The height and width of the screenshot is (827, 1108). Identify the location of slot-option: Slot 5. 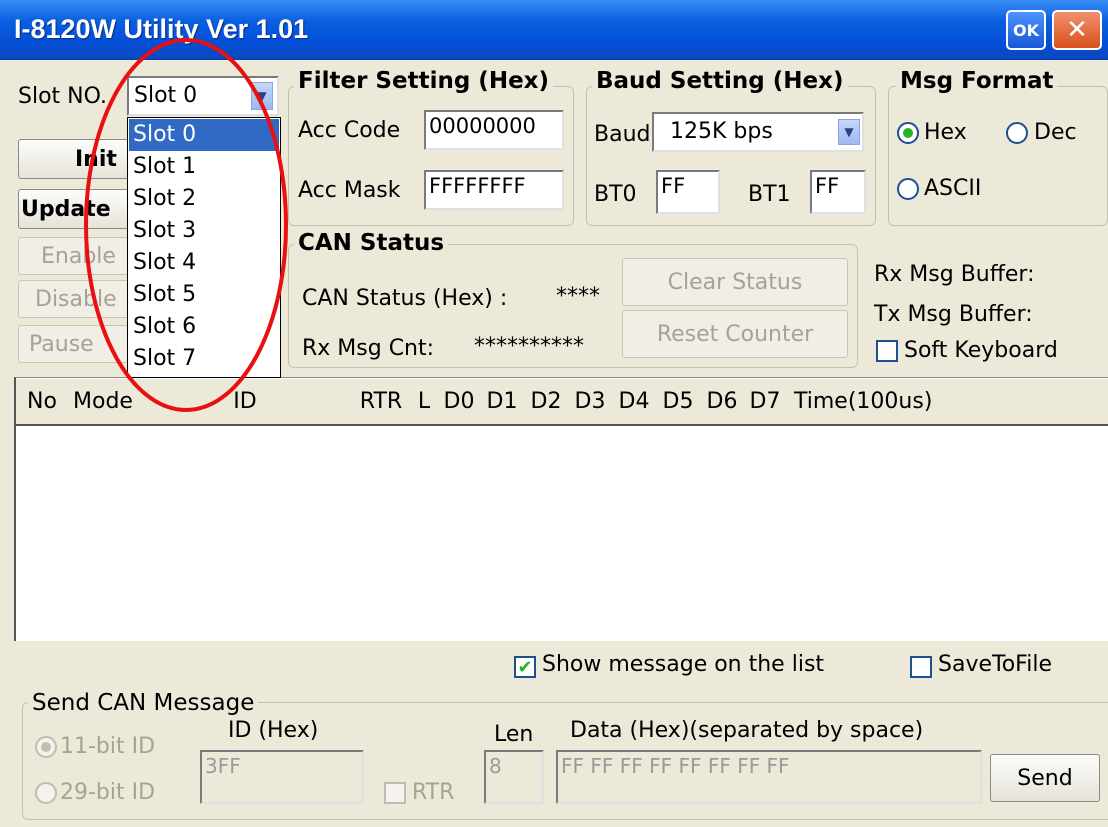
(204, 295).